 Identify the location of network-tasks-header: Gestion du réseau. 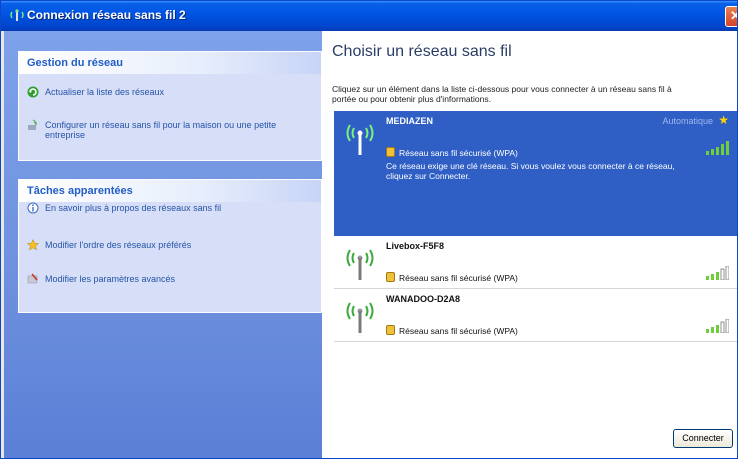
(170, 63).